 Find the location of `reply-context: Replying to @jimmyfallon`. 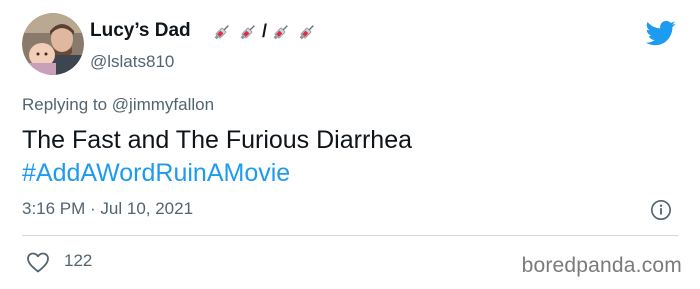

reply-context: Replying to @jimmyfallon is located at coordinates (118, 105).